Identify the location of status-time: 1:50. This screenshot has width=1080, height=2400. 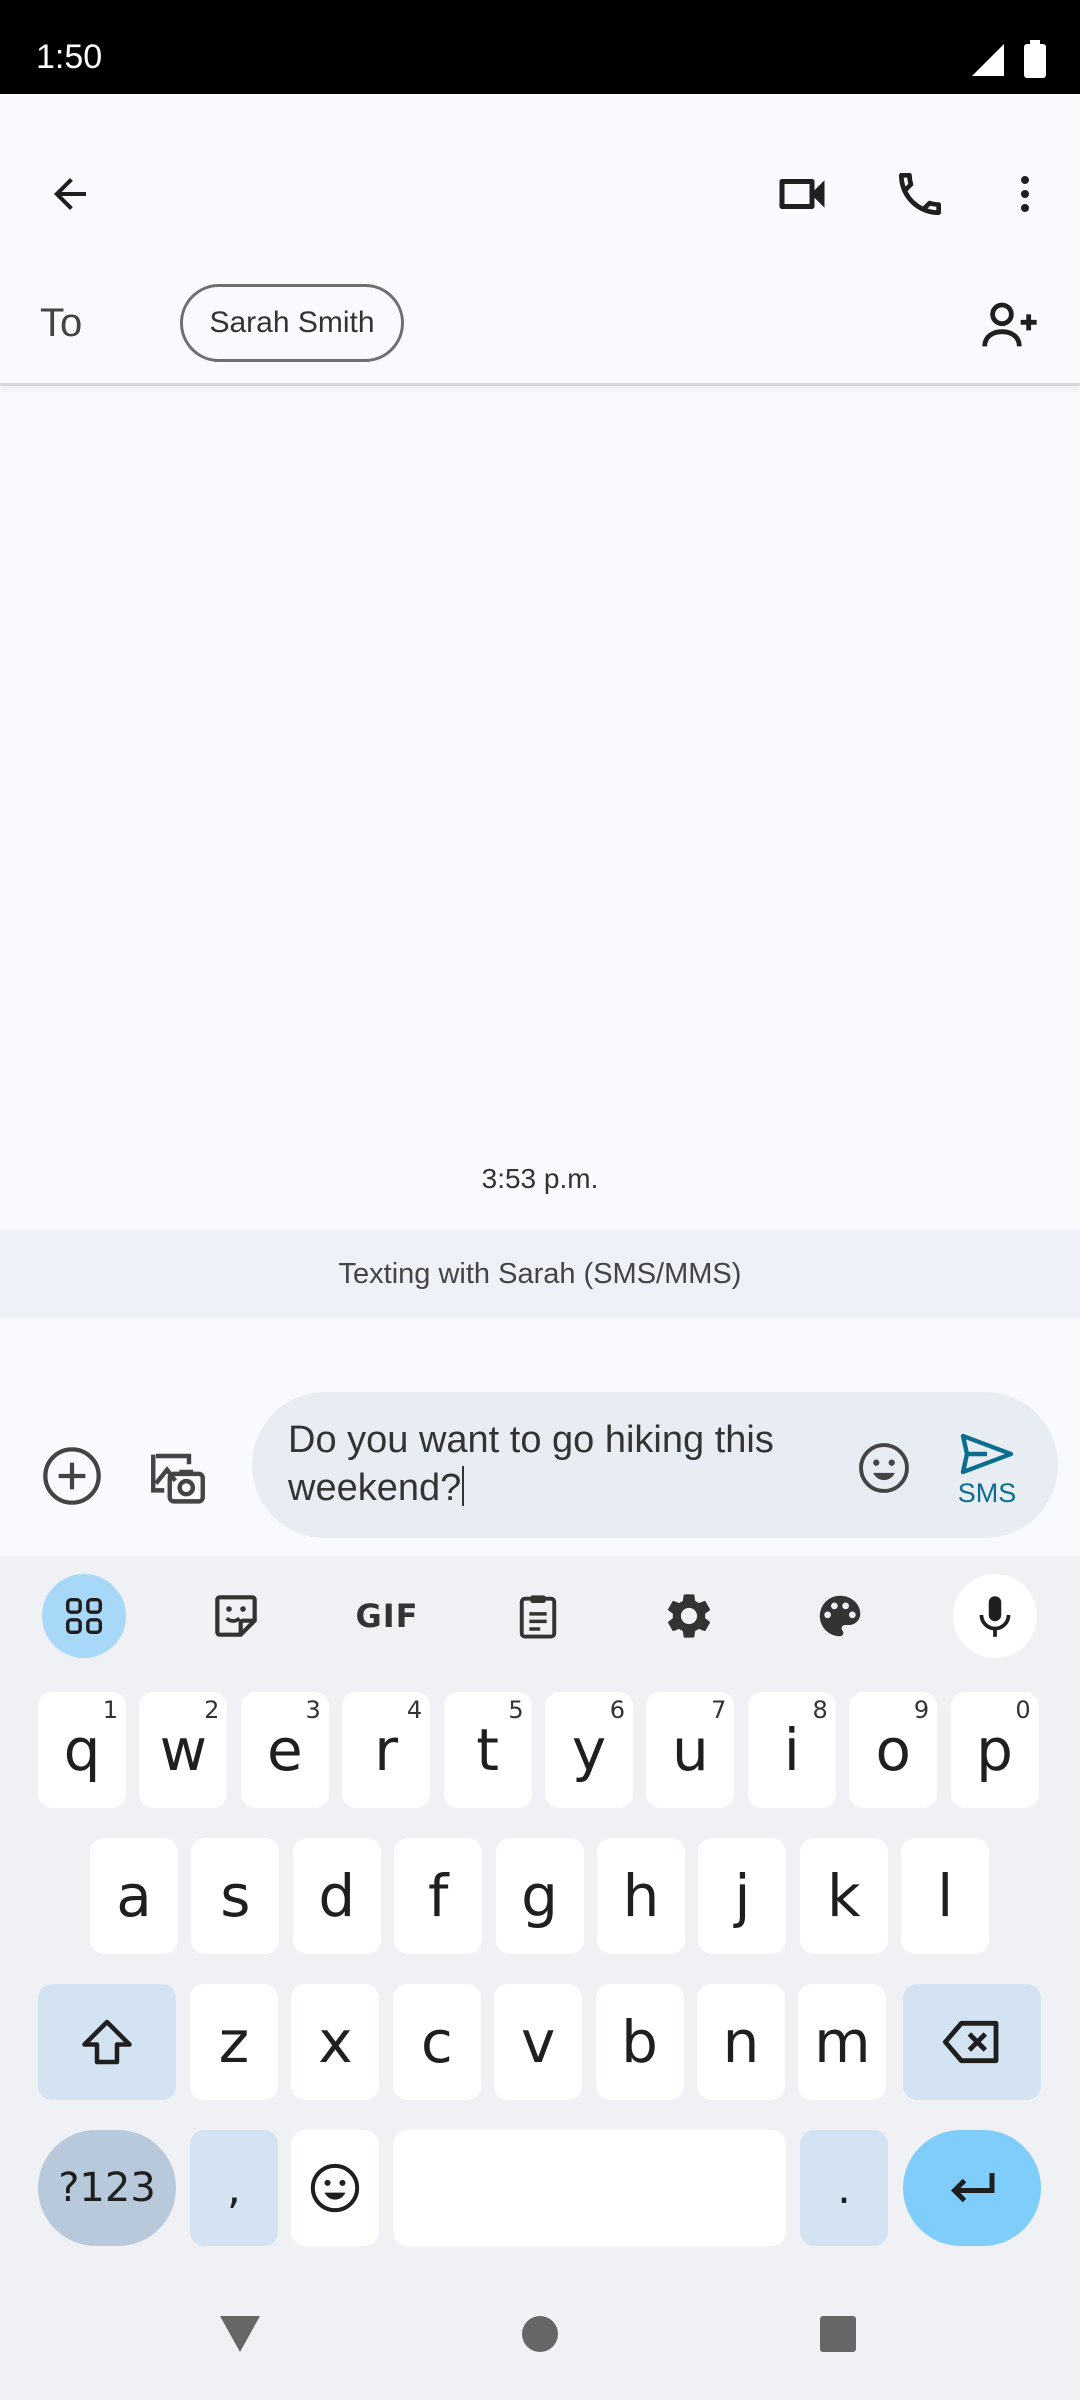
(69, 57).